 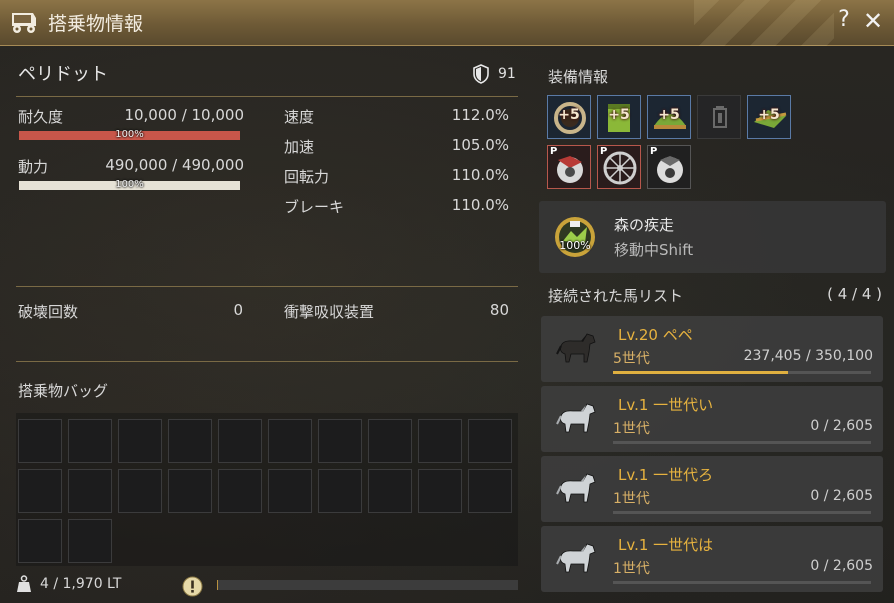 I want to click on equipment-slot-lamp, so click(x=719, y=117).